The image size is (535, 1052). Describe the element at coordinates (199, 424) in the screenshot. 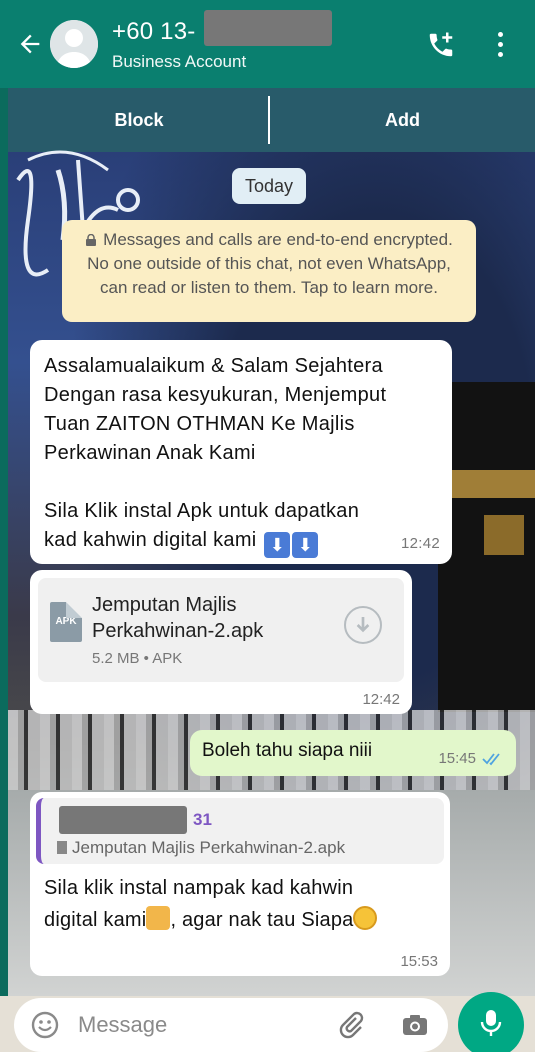

I see `message-line: Tuan ZAITON OTHMAN Ke Majlis` at that location.